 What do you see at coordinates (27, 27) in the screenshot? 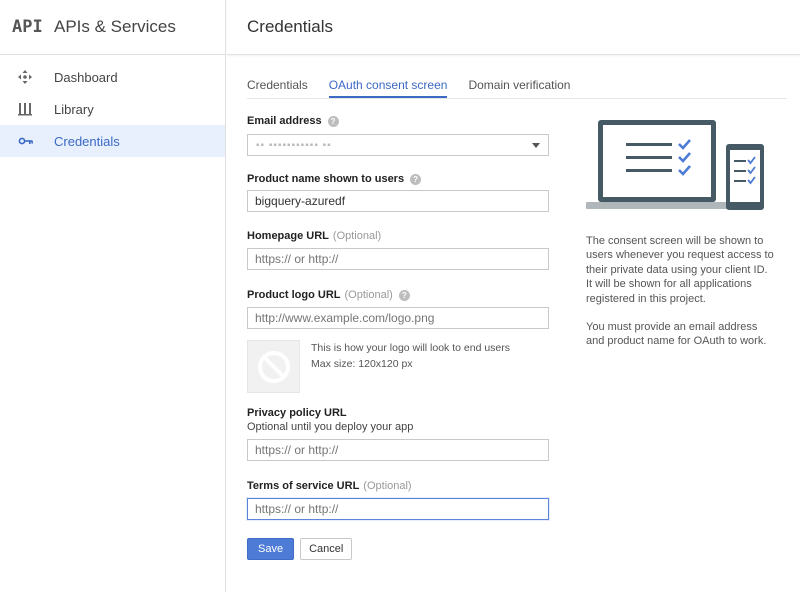
I see `api-logo: API` at bounding box center [27, 27].